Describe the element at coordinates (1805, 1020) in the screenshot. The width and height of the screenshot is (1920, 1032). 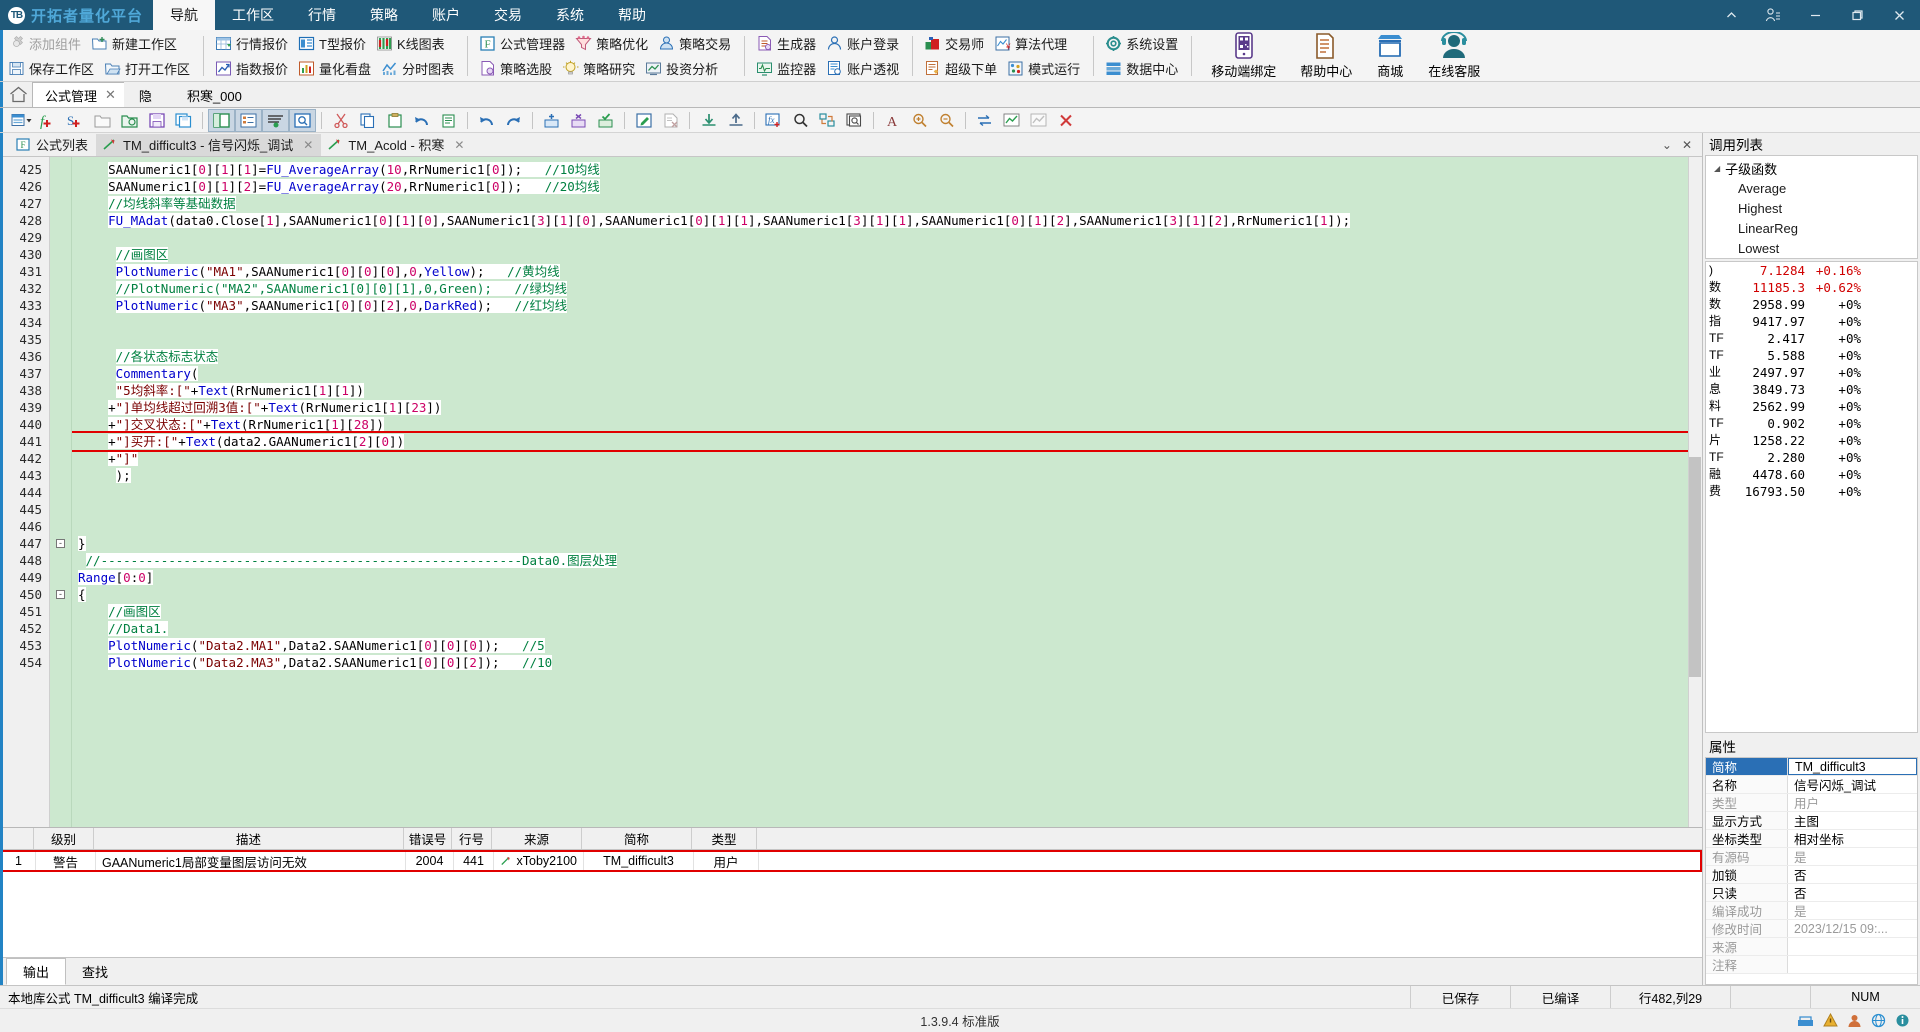
I see `network-icon` at that location.